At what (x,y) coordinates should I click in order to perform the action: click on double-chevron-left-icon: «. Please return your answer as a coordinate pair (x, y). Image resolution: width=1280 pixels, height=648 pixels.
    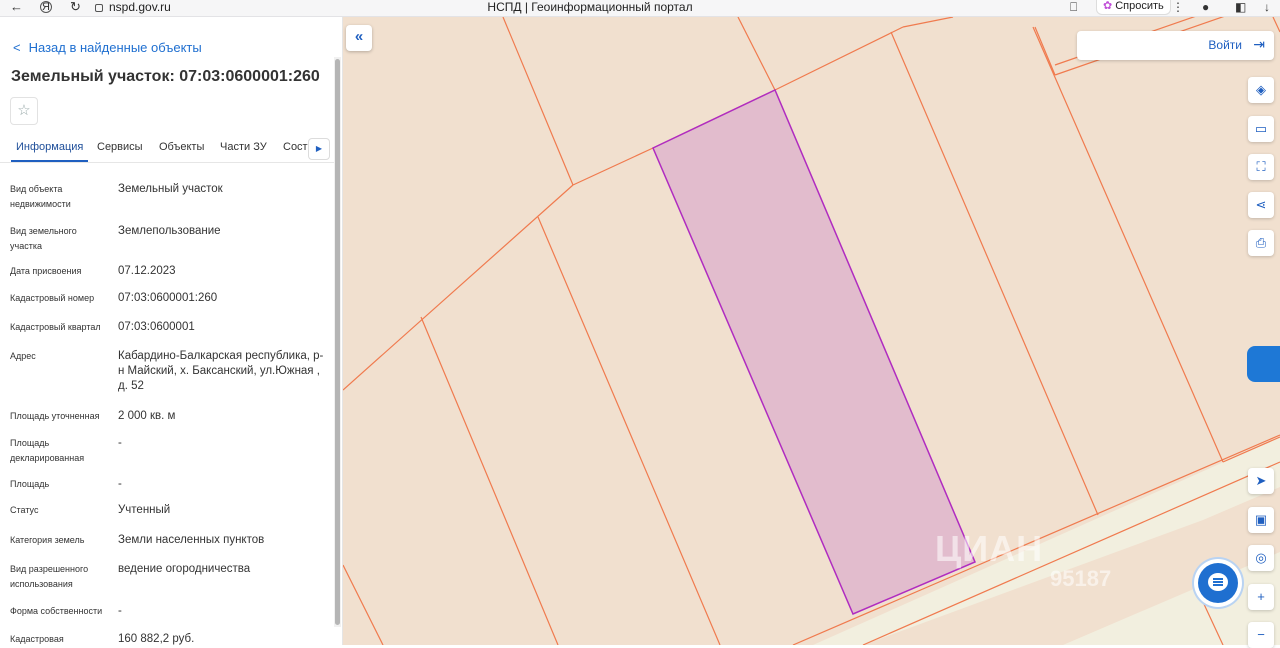
    Looking at the image, I should click on (359, 36).